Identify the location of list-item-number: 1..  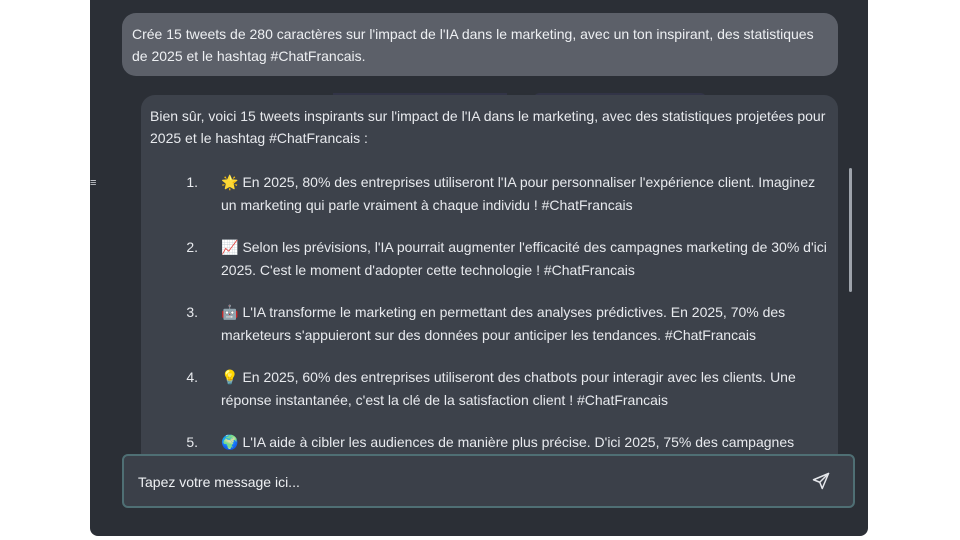
(192, 182).